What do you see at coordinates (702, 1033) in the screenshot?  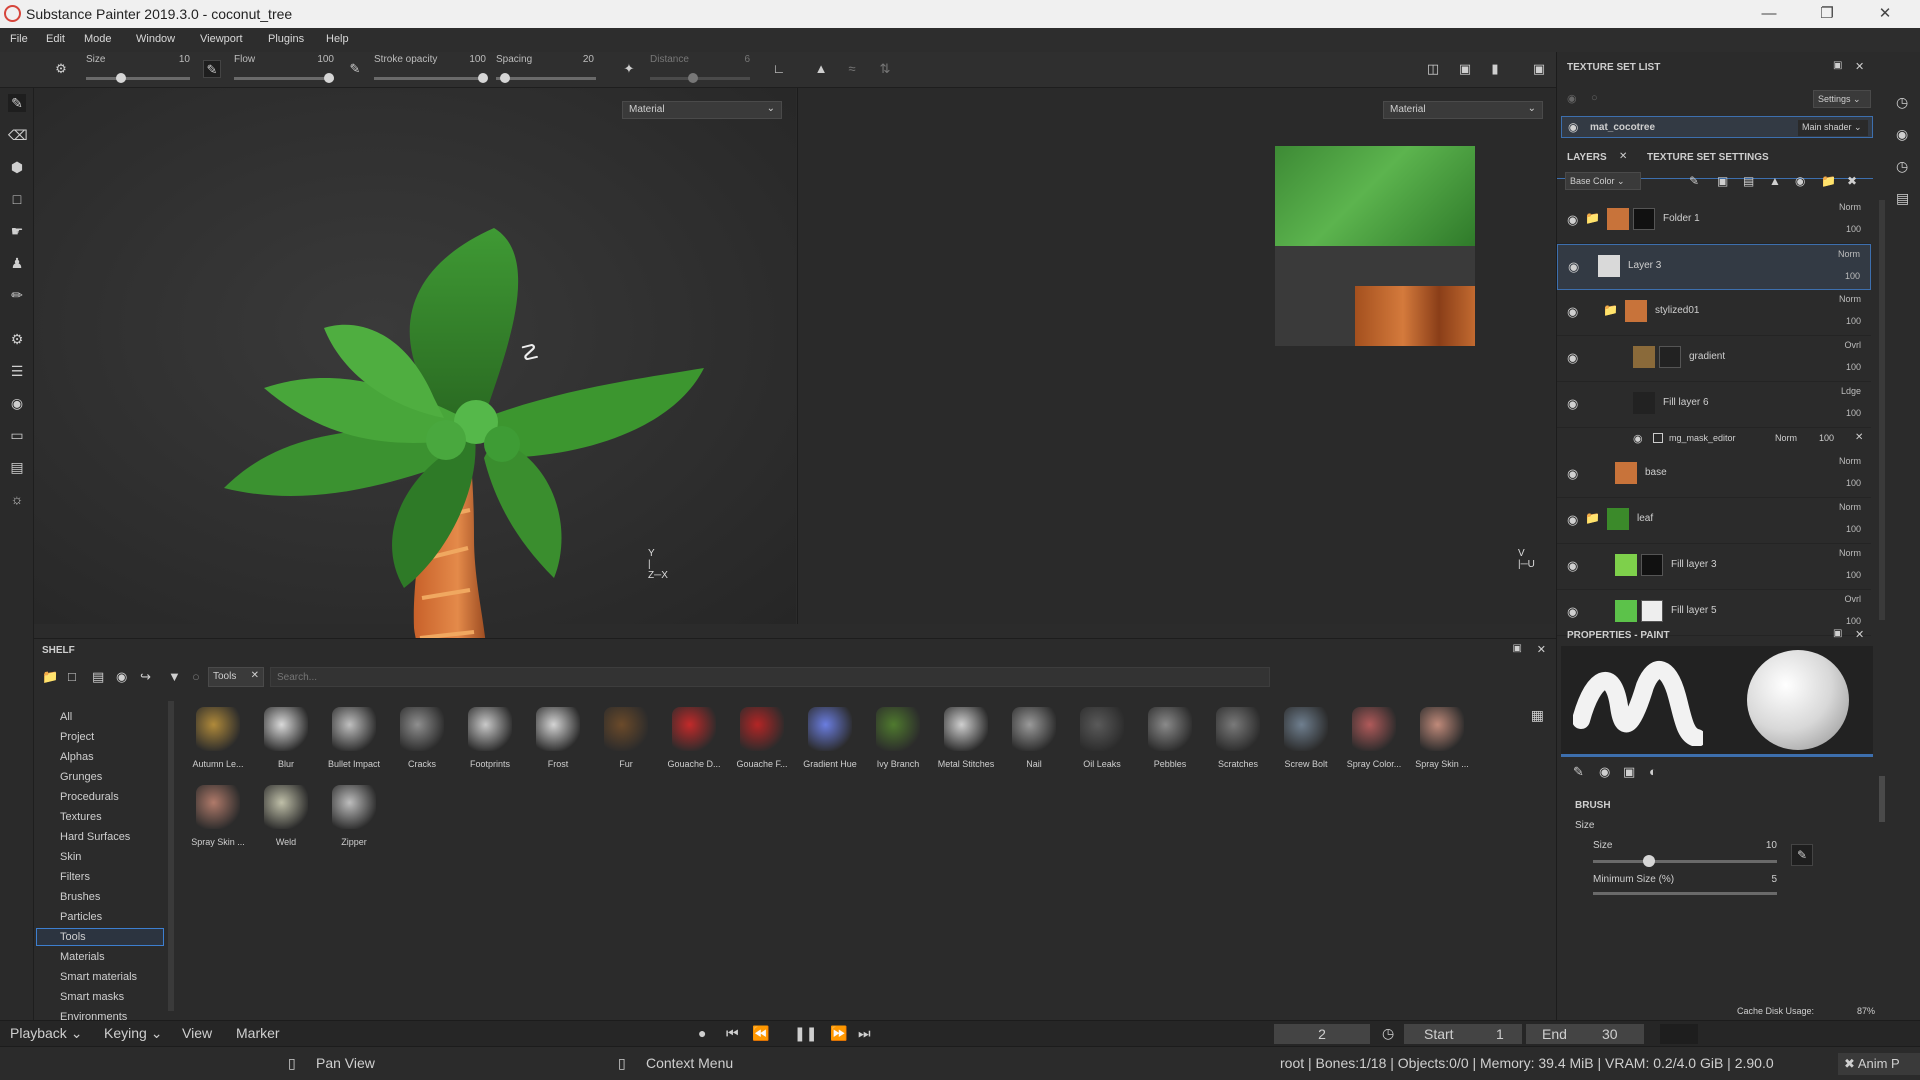 I see `record-button: ●` at bounding box center [702, 1033].